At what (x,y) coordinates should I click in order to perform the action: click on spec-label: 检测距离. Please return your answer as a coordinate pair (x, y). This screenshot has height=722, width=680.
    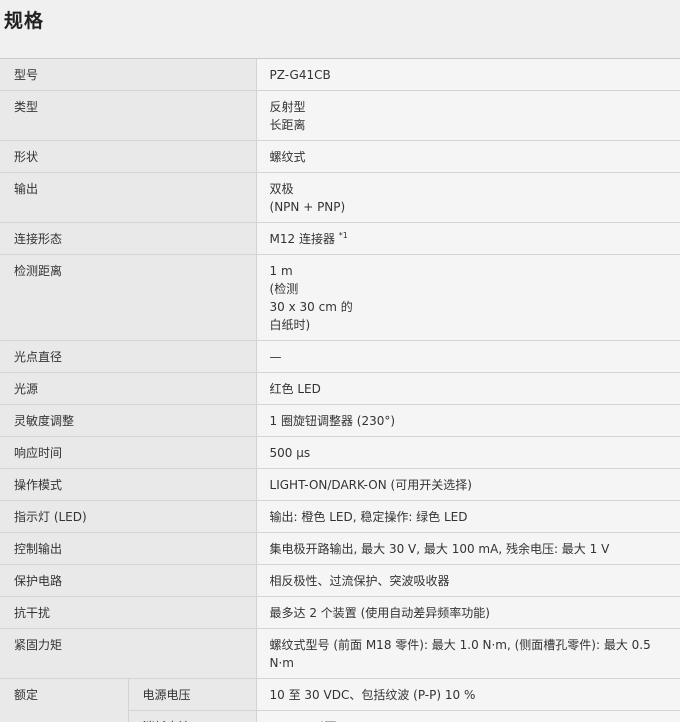
    Looking at the image, I should click on (128, 297).